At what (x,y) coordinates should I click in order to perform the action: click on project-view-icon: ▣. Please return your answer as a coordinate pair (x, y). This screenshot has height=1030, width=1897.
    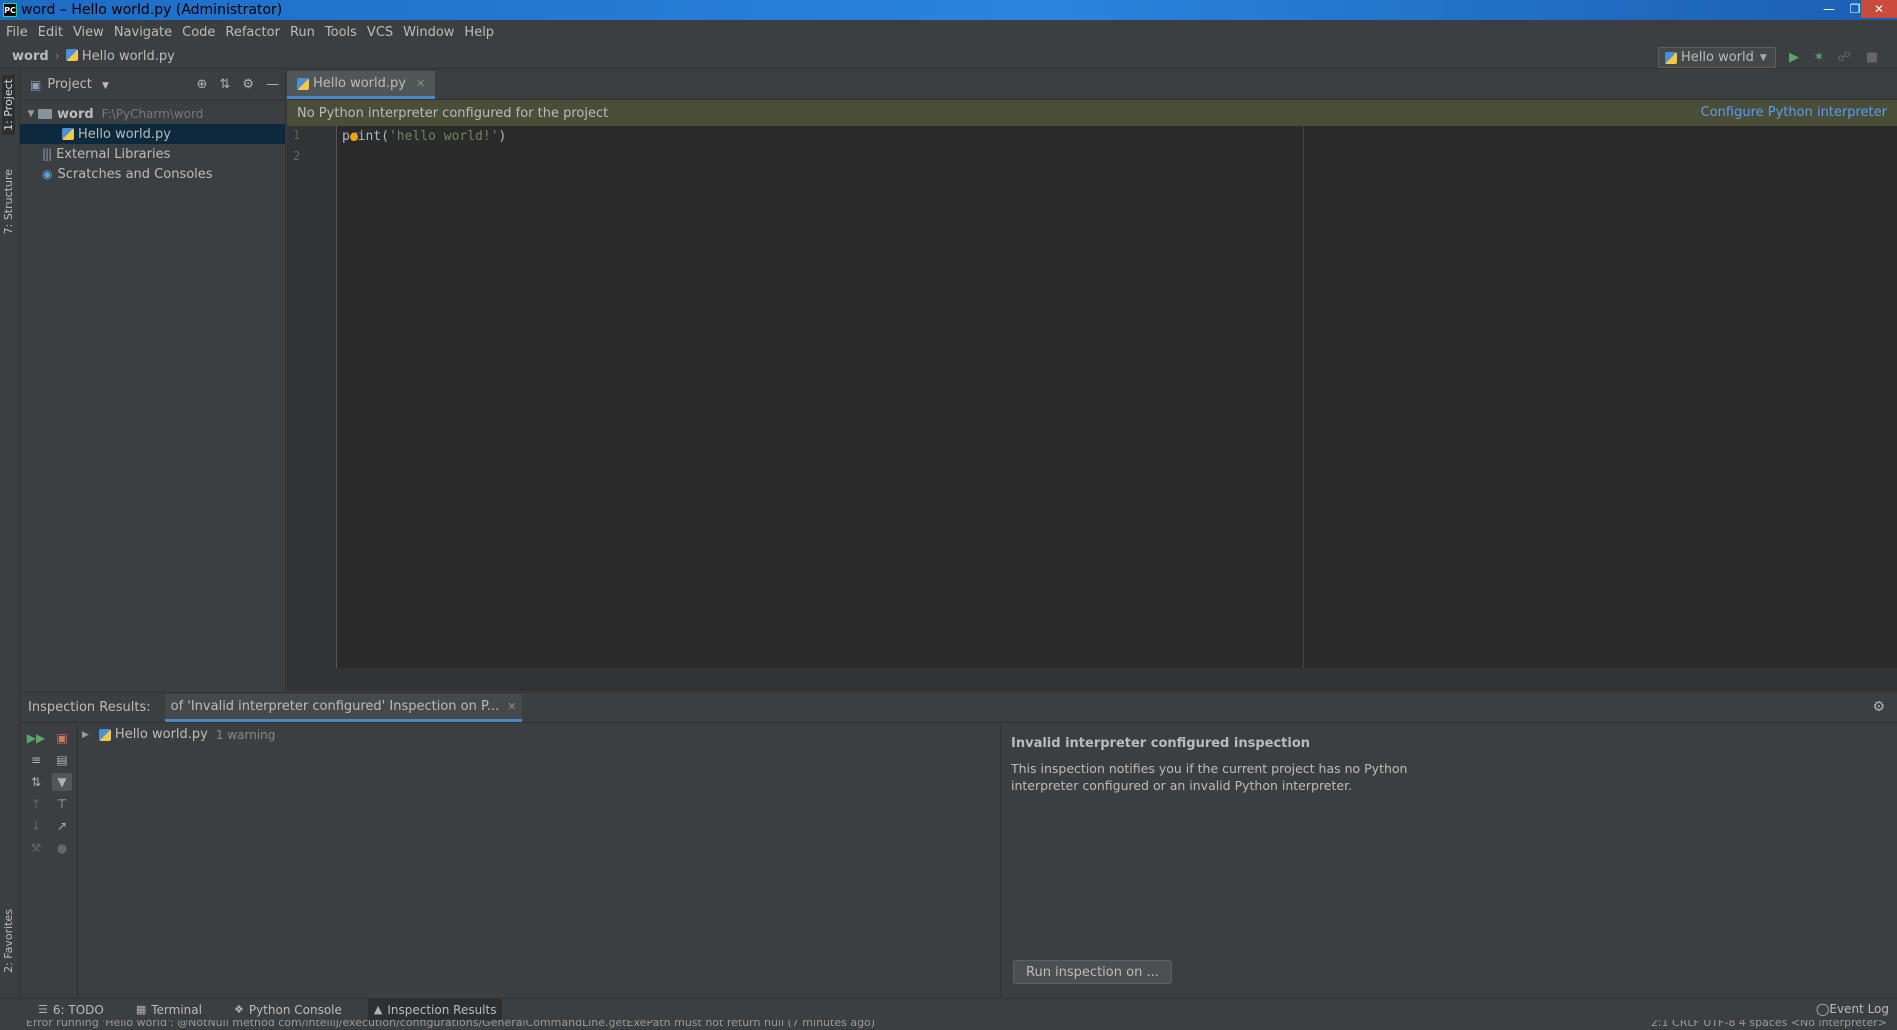
    Looking at the image, I should click on (36, 84).